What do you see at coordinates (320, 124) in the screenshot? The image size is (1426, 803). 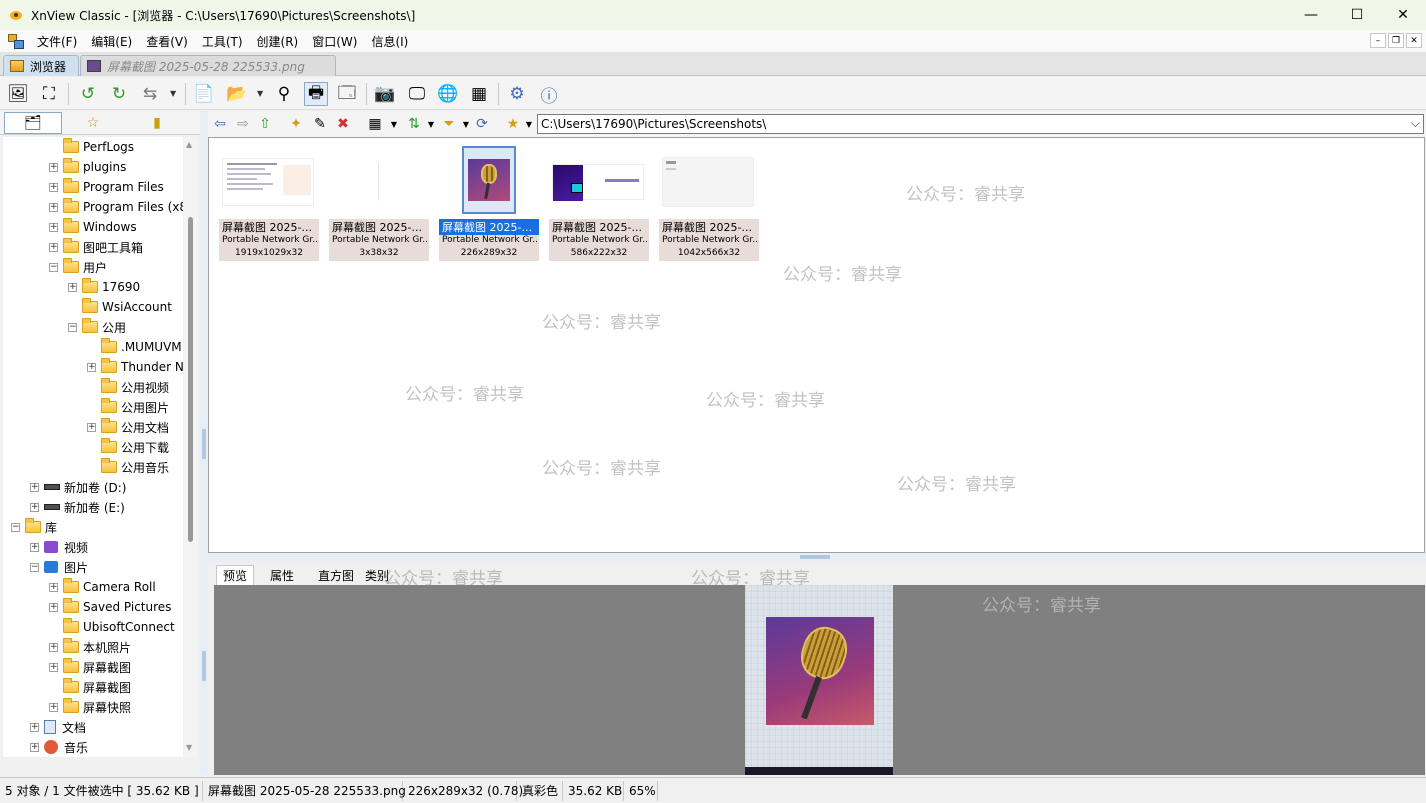 I see `rename-icon: ✎` at bounding box center [320, 124].